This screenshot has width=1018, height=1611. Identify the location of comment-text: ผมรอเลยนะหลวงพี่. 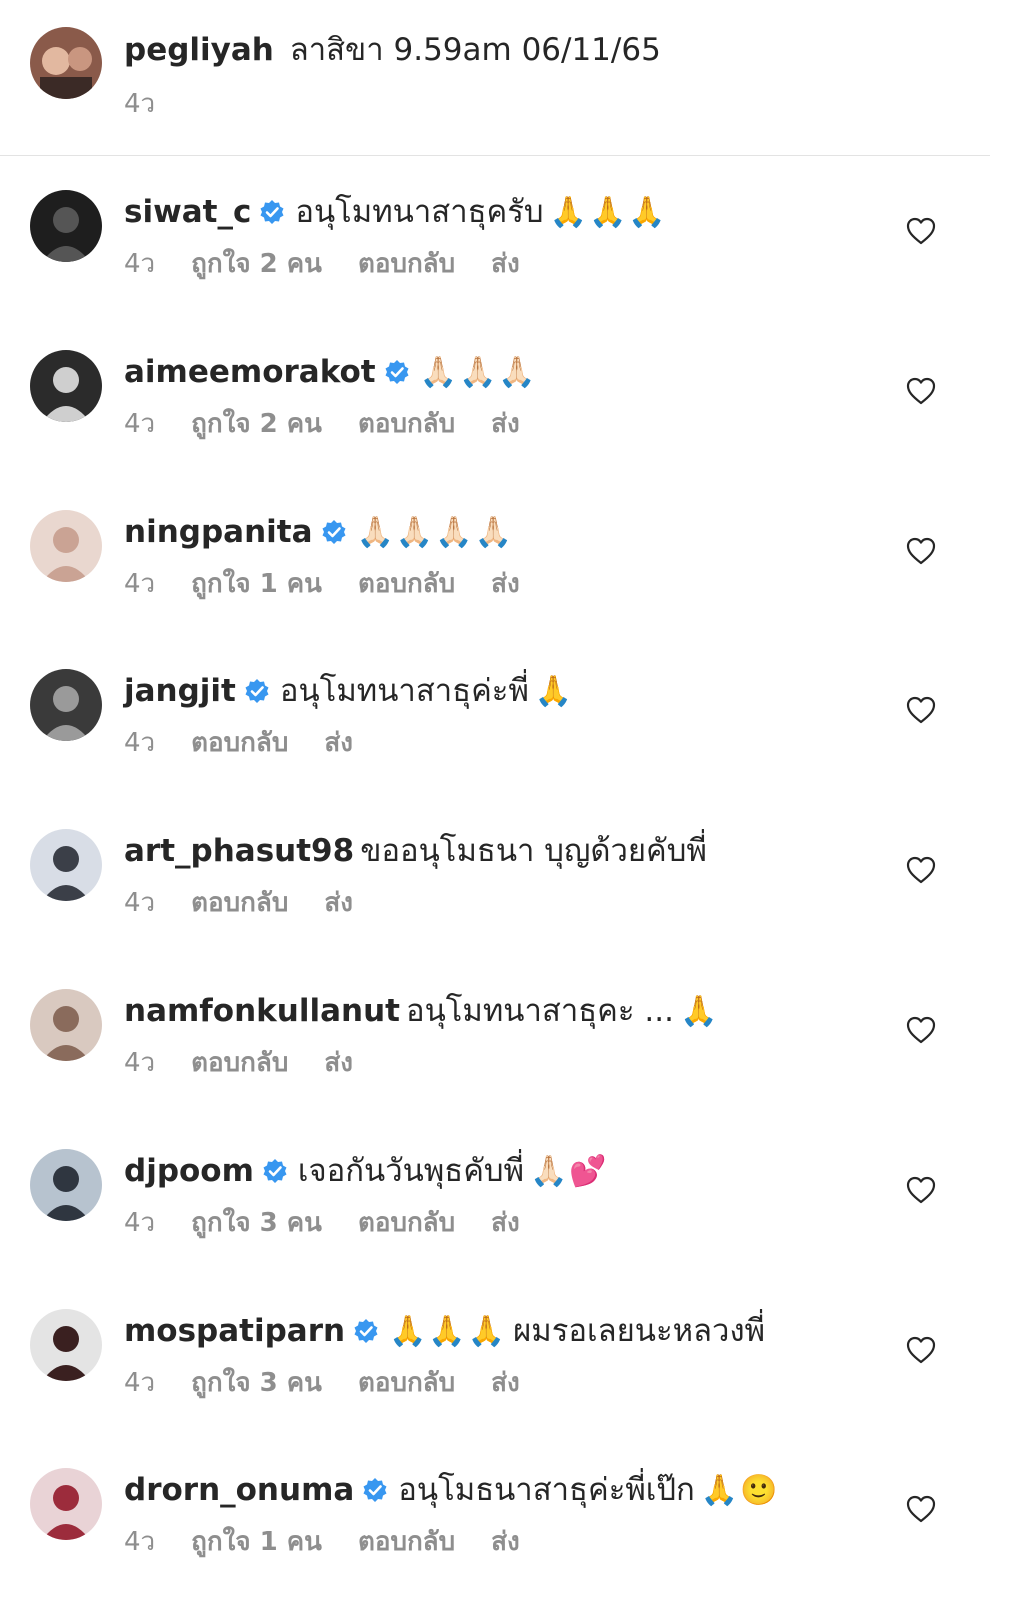
(639, 1330).